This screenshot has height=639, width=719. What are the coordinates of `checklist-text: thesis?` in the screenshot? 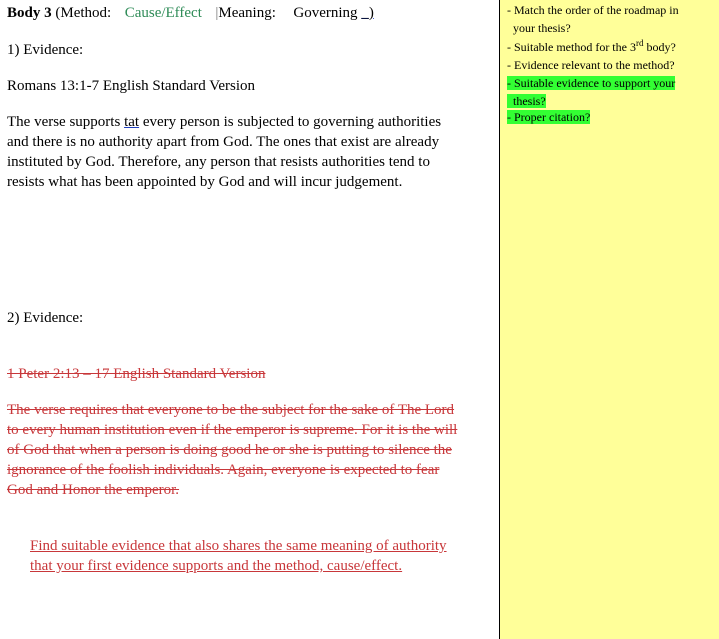 It's located at (526, 101).